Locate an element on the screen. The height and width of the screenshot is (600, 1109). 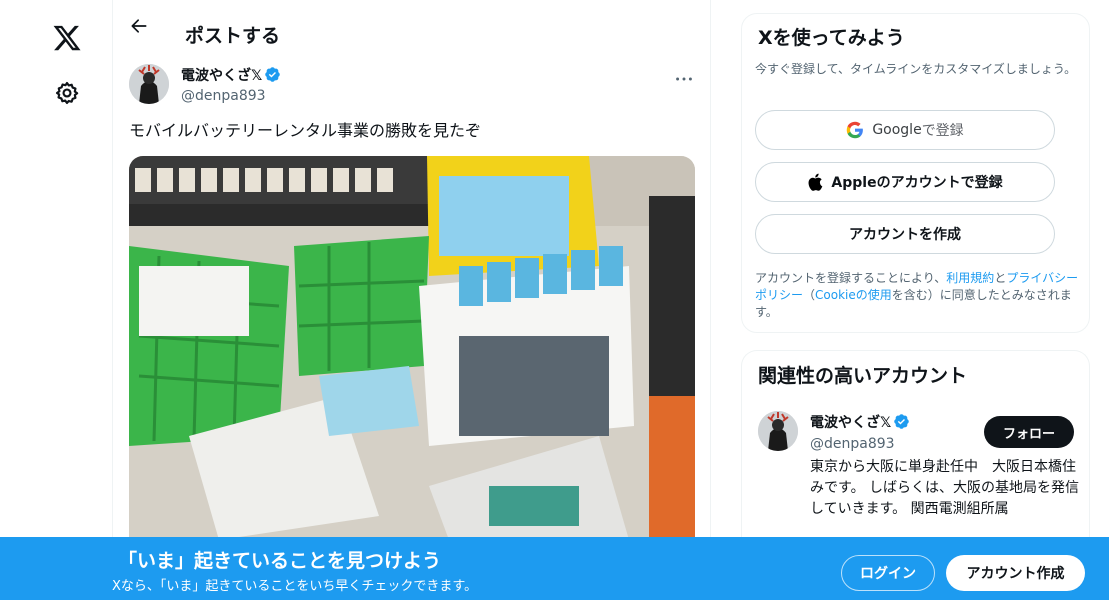
tweet-text: モバイルバッテリーレンタル事業の勝敗を見たぞ is located at coordinates (305, 130).